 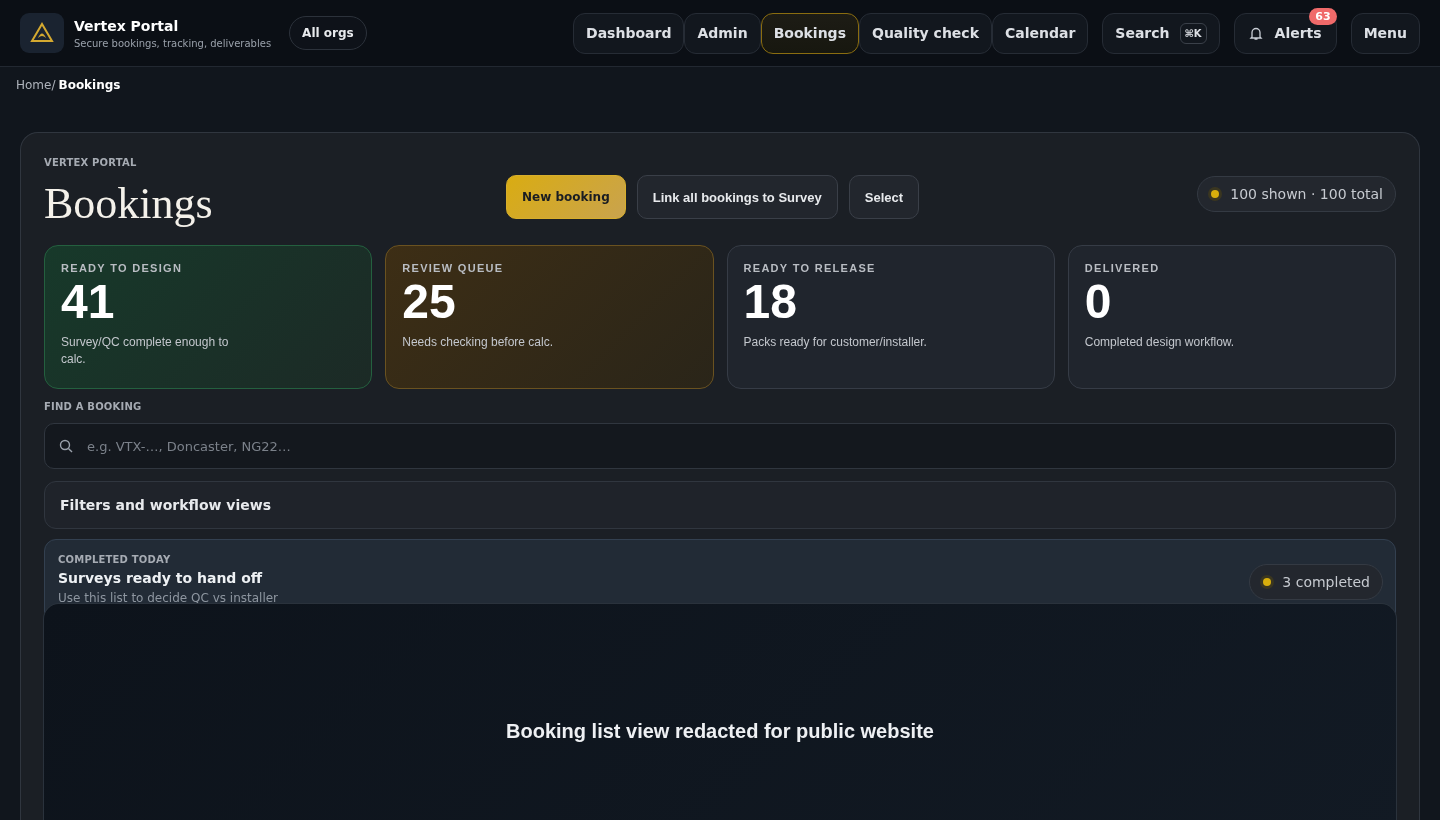 I want to click on action-button: Select, so click(x=884, y=197).